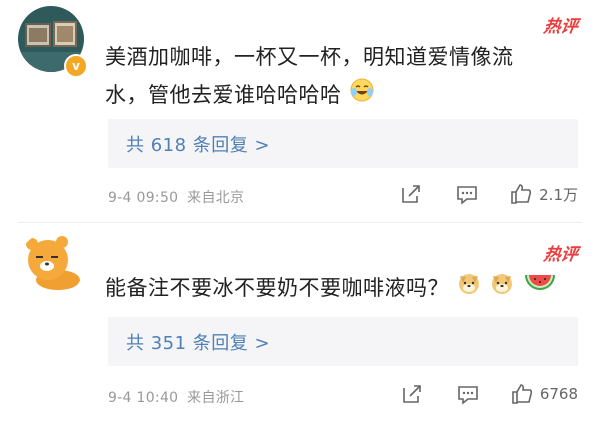  What do you see at coordinates (362, 96) in the screenshot?
I see `laughing-face-emoji` at bounding box center [362, 96].